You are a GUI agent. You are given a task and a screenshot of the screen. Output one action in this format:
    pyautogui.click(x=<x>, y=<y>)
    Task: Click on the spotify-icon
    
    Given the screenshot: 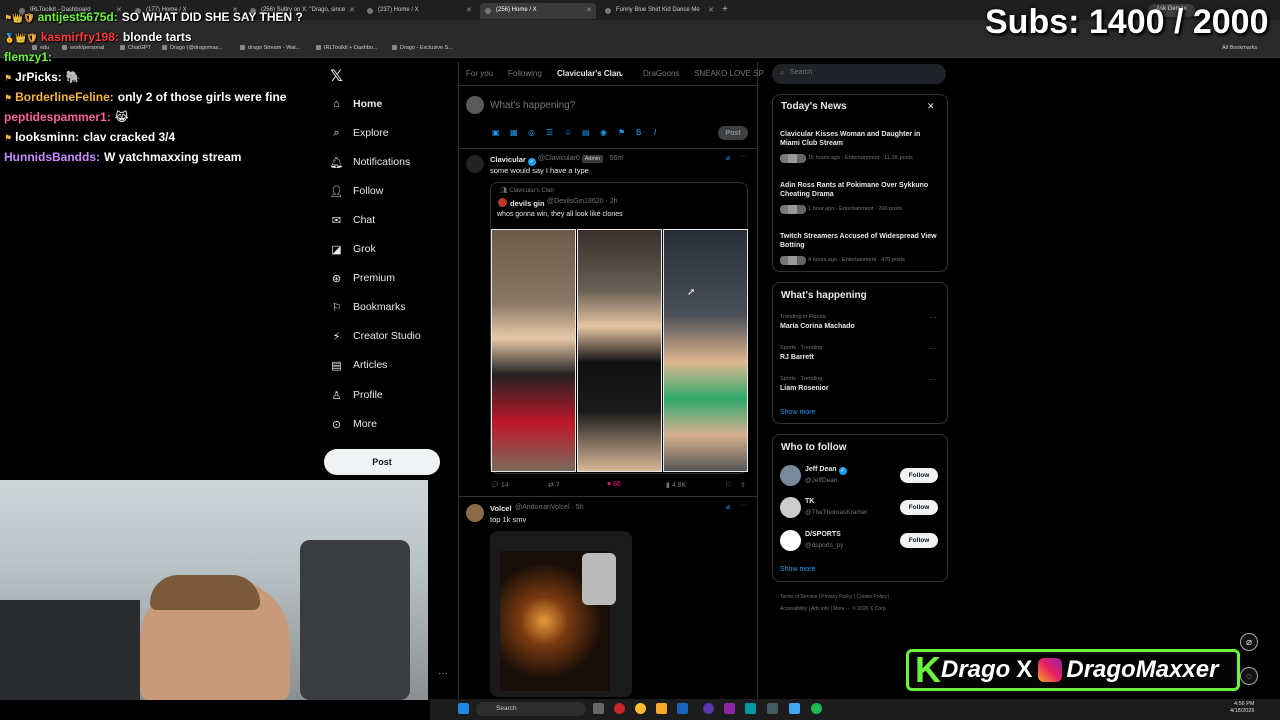 What is the action you would take?
    pyautogui.click(x=816, y=708)
    